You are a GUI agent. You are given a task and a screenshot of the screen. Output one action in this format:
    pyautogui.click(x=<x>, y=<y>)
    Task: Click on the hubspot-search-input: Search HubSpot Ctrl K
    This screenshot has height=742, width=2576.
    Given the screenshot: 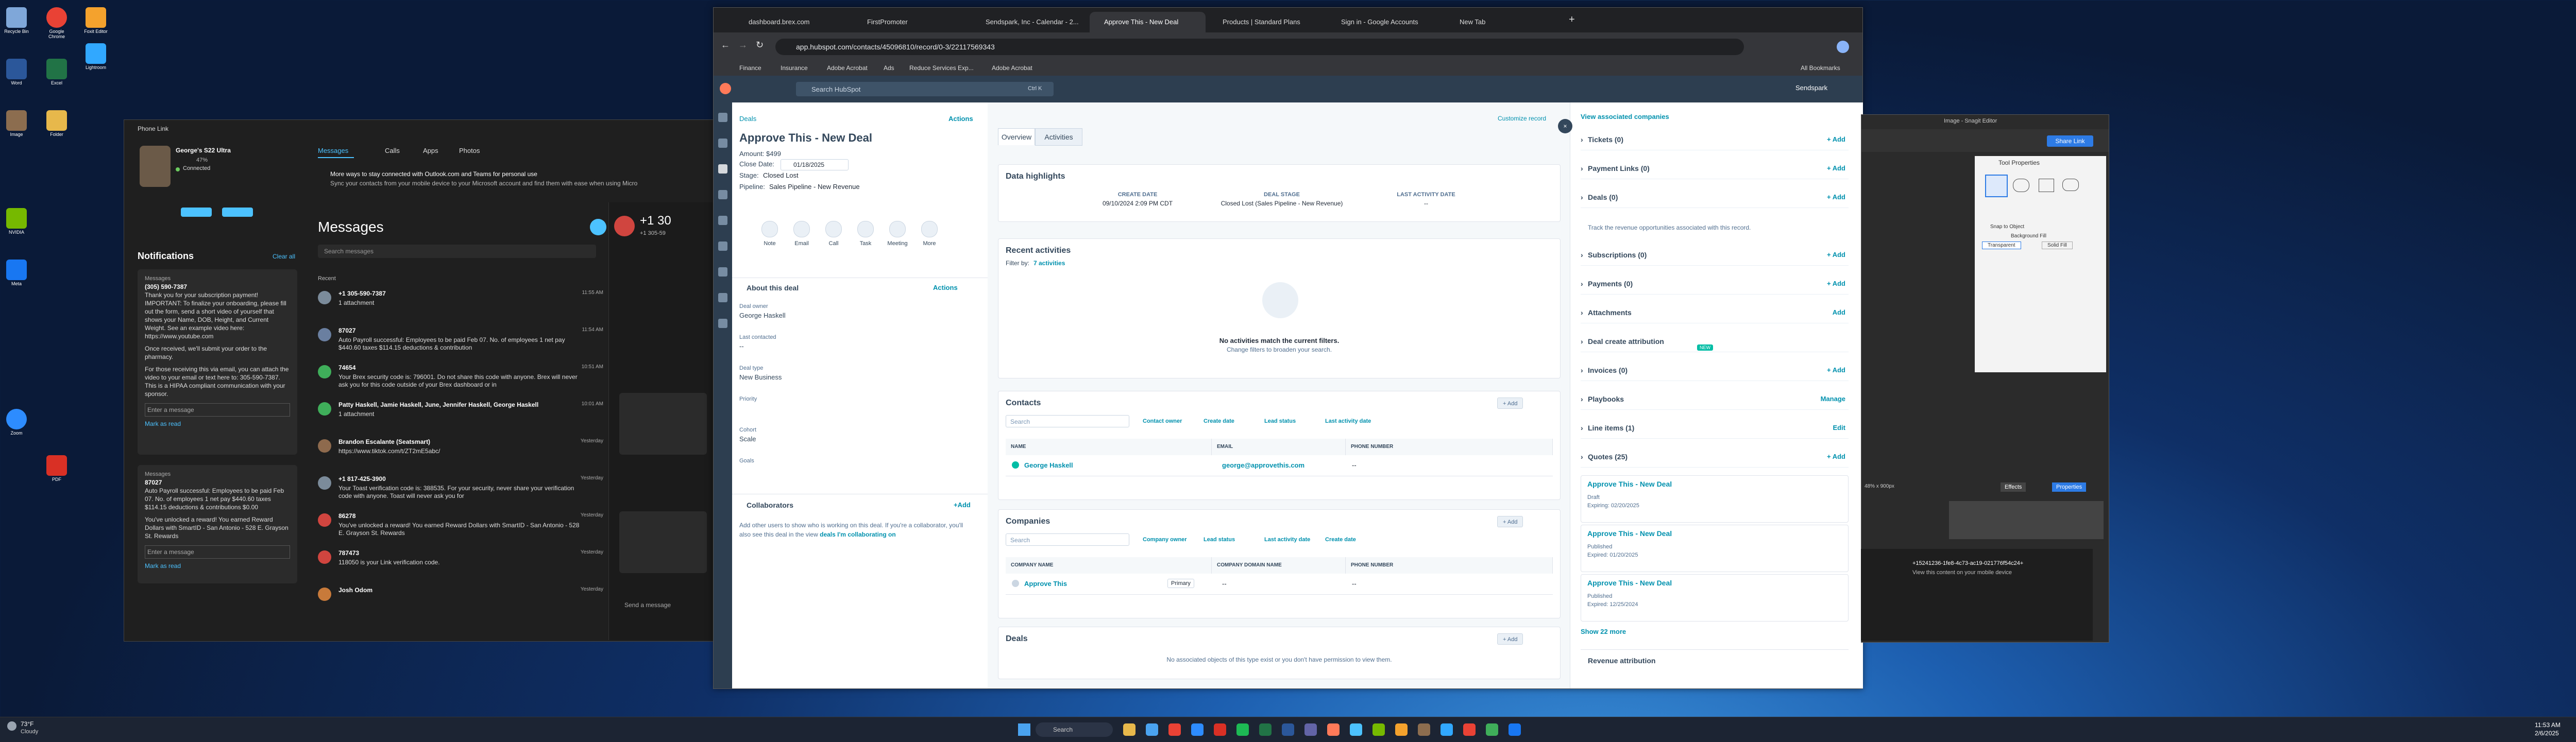 What is the action you would take?
    pyautogui.click(x=925, y=89)
    